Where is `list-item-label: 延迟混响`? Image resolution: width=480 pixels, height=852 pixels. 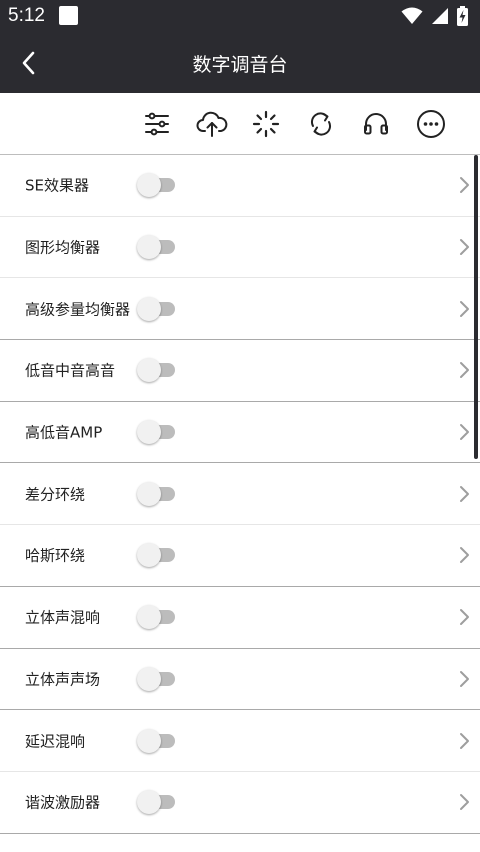 list-item-label: 延迟混响 is located at coordinates (55, 741).